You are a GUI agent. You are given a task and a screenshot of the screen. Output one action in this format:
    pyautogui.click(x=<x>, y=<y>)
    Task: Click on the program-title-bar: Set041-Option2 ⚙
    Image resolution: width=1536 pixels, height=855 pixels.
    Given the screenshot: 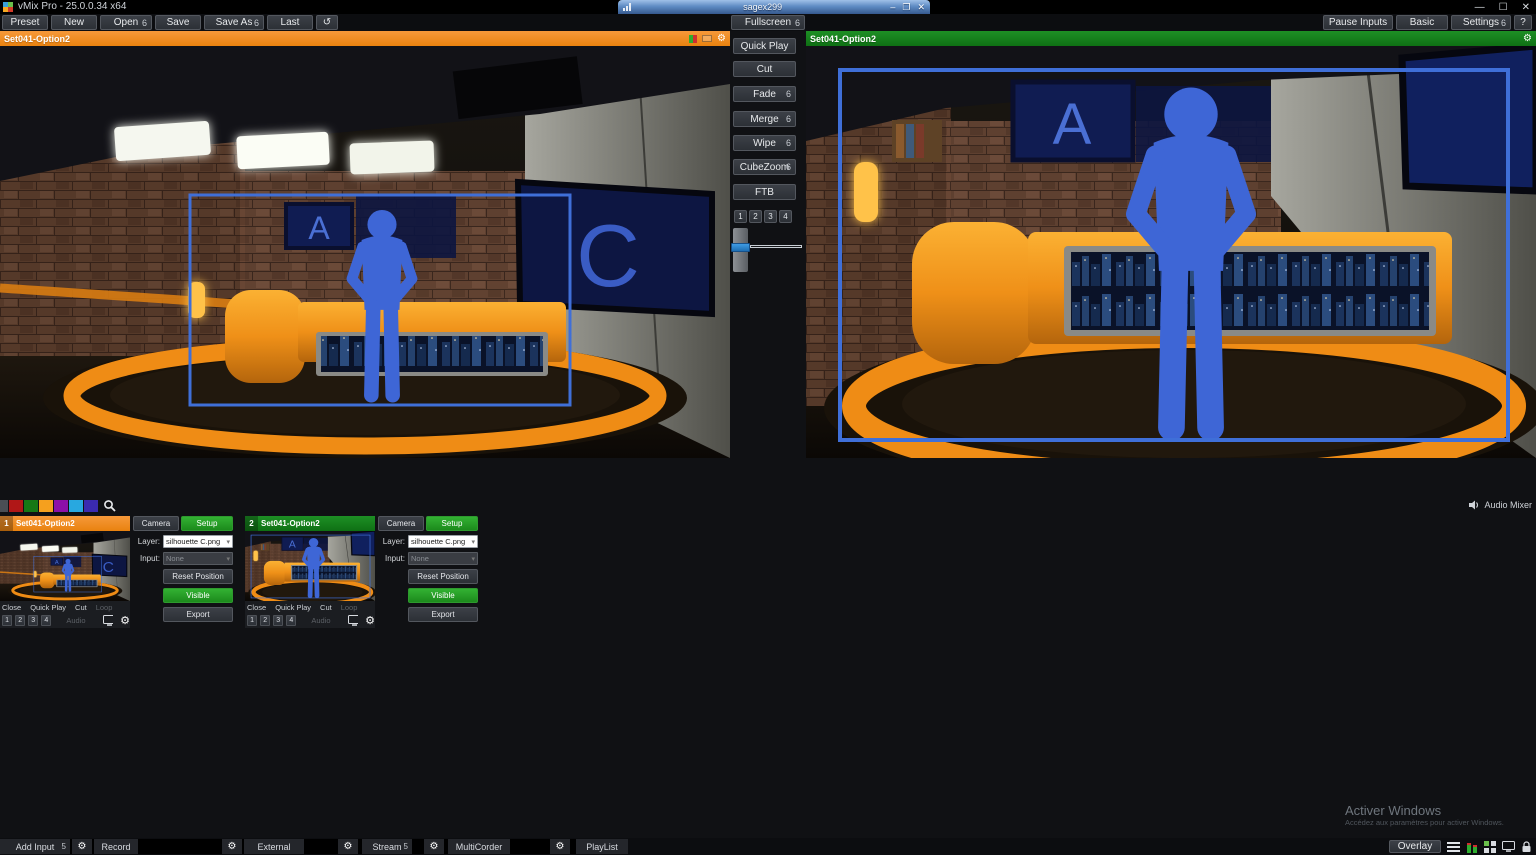 What is the action you would take?
    pyautogui.click(x=1171, y=38)
    